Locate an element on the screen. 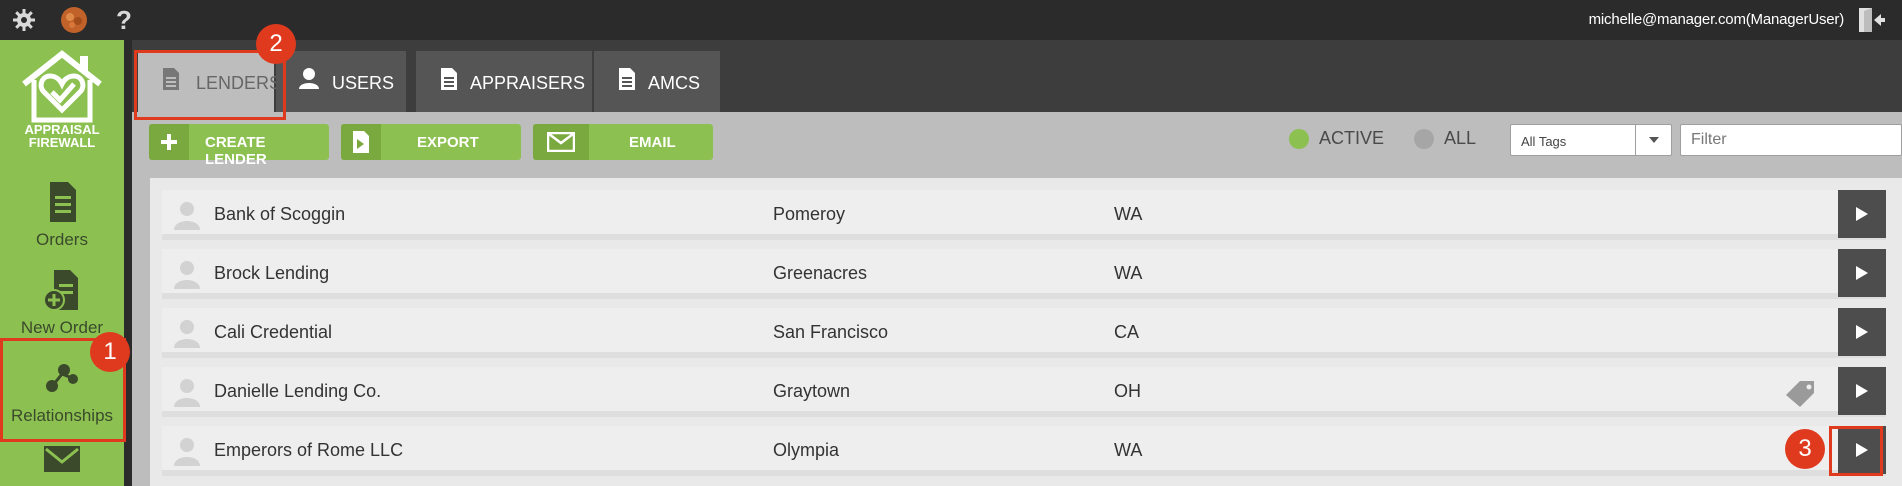 The height and width of the screenshot is (486, 1902). step-badge-1: 1 is located at coordinates (110, 352).